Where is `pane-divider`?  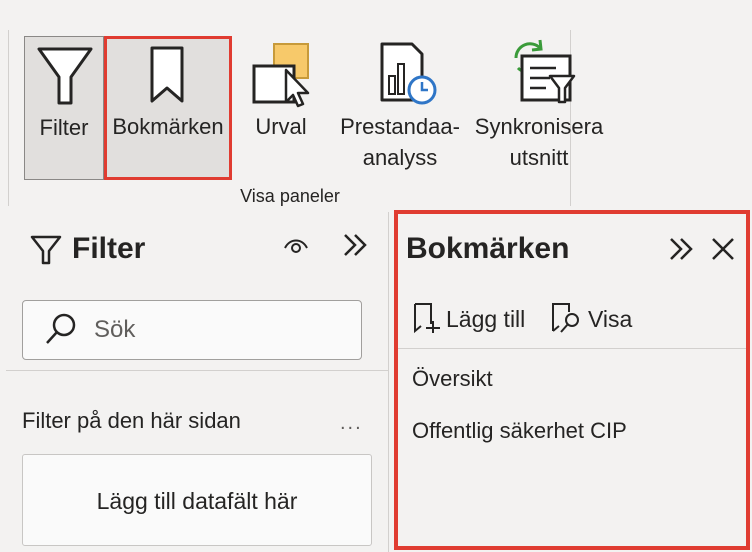 pane-divider is located at coordinates (388, 382).